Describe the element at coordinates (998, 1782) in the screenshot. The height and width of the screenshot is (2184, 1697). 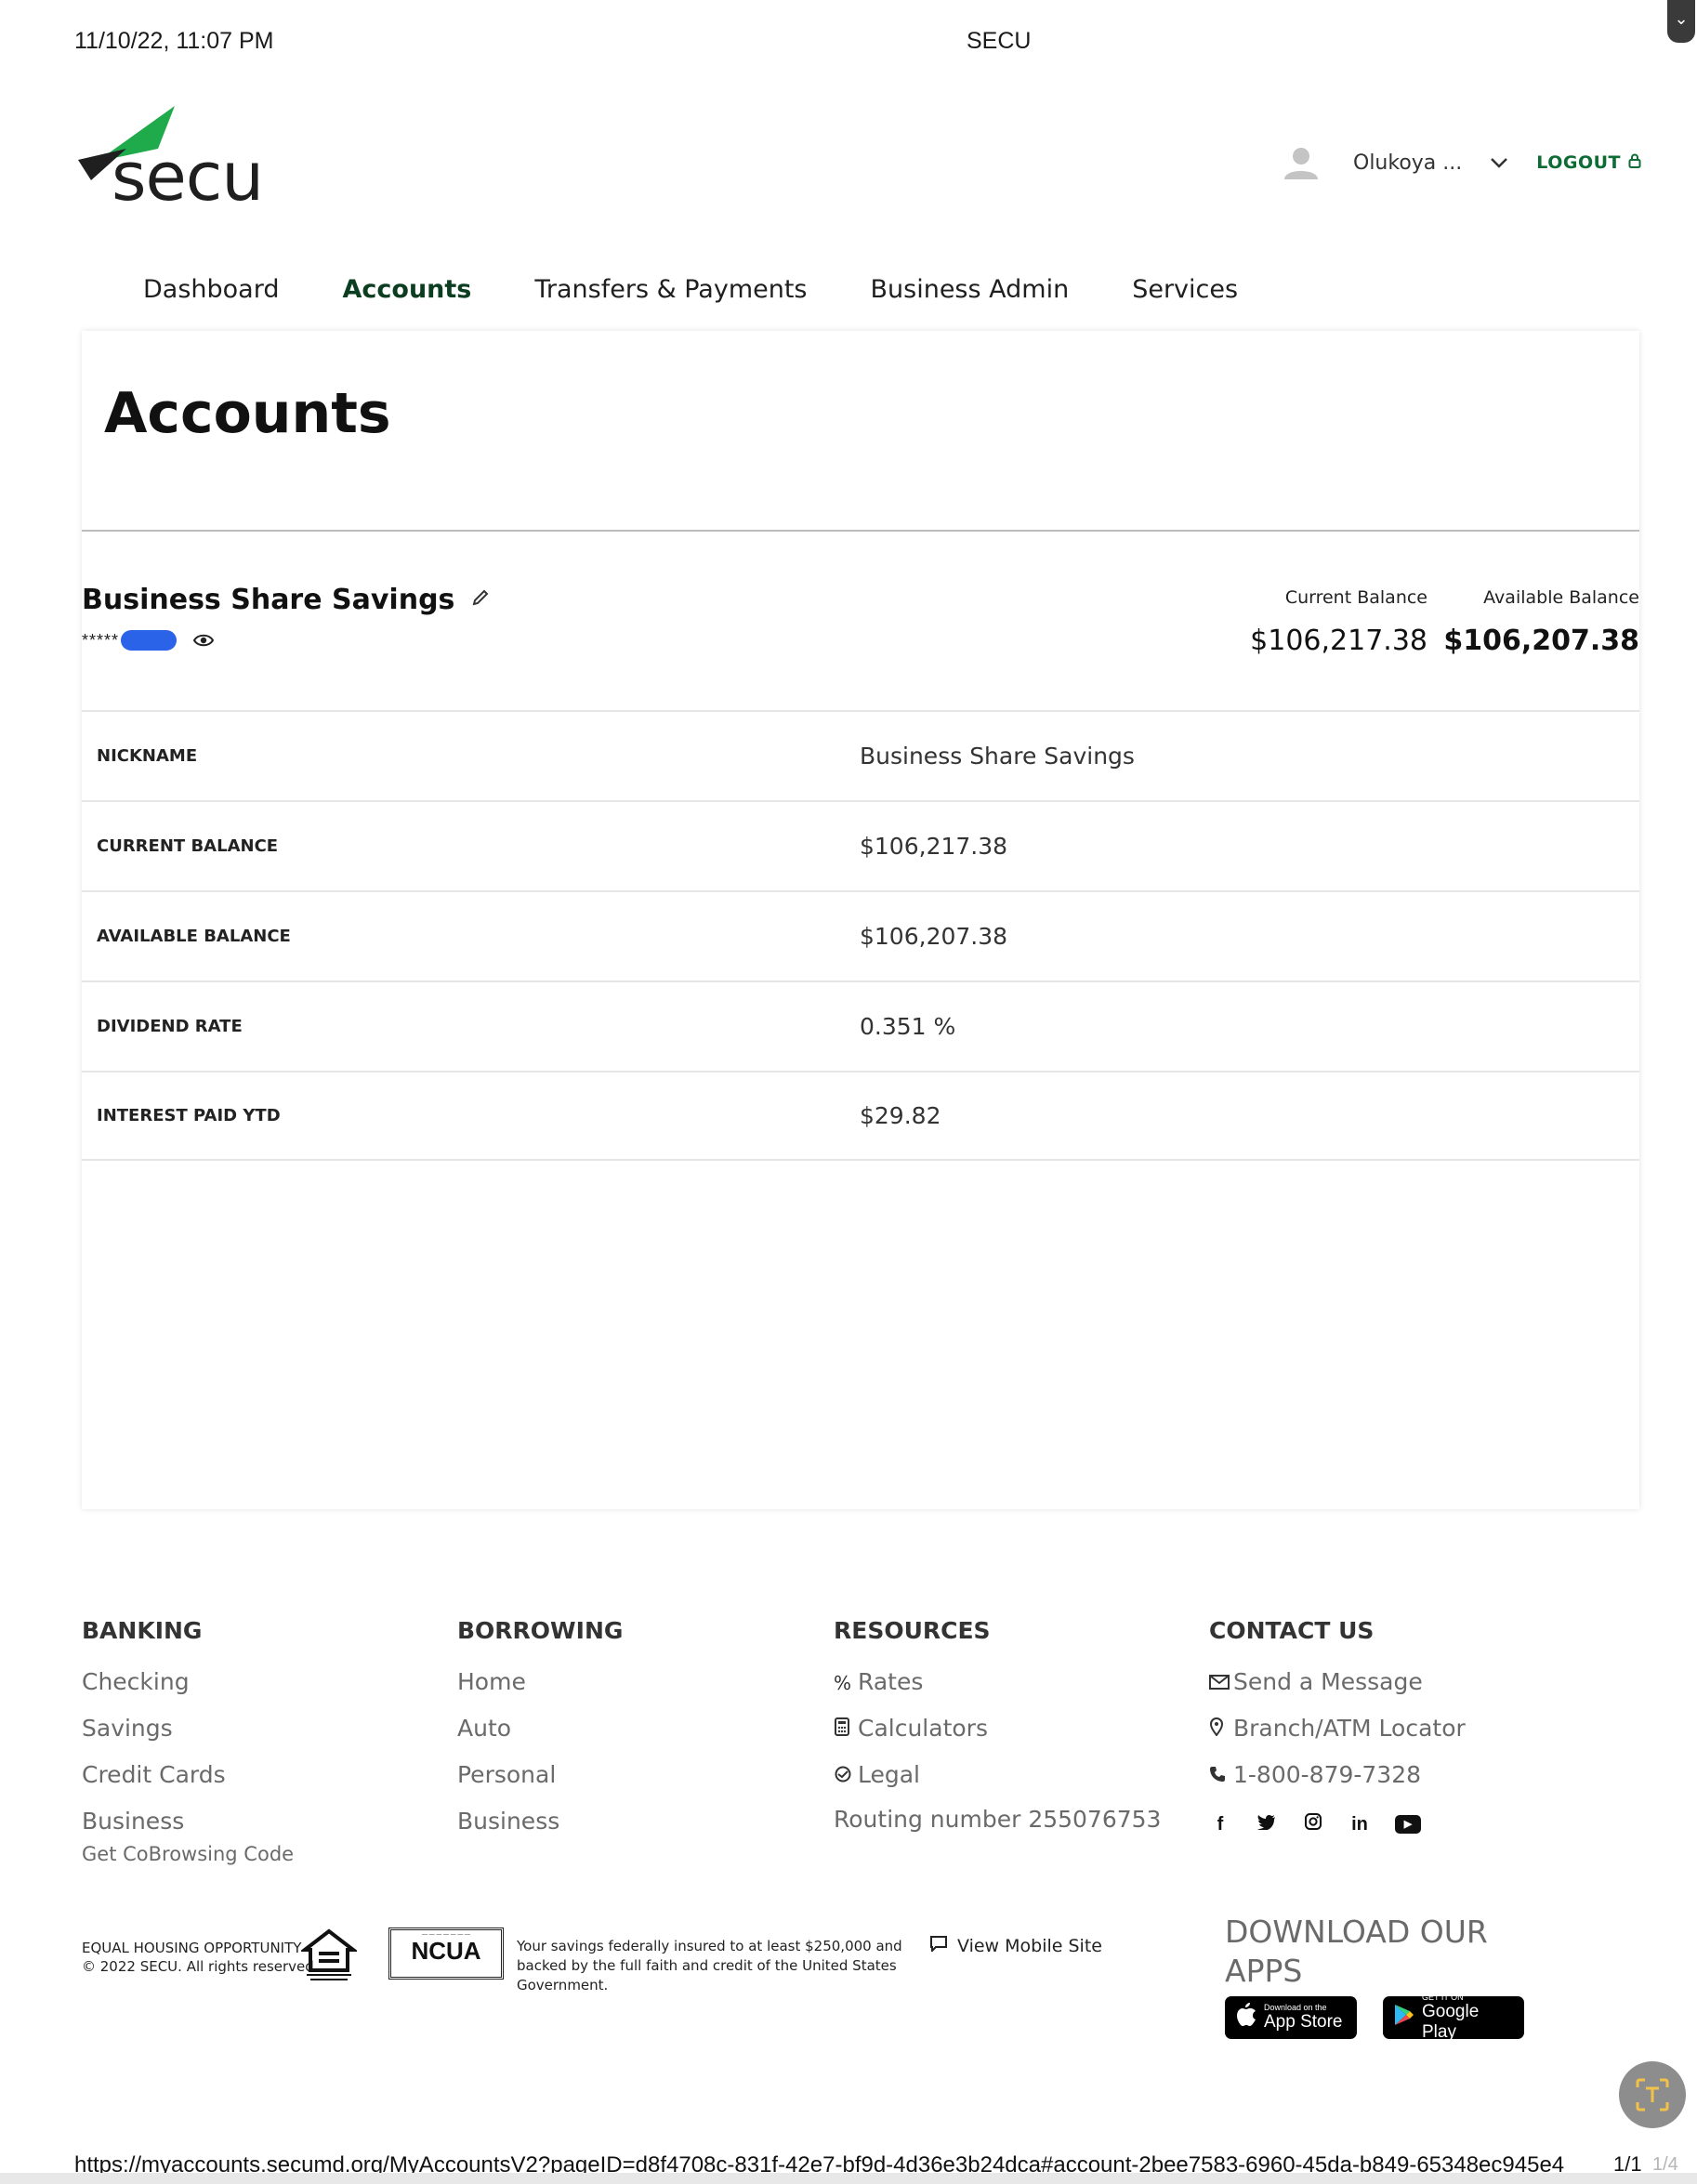
I see `footer-link-legal: Legal` at that location.